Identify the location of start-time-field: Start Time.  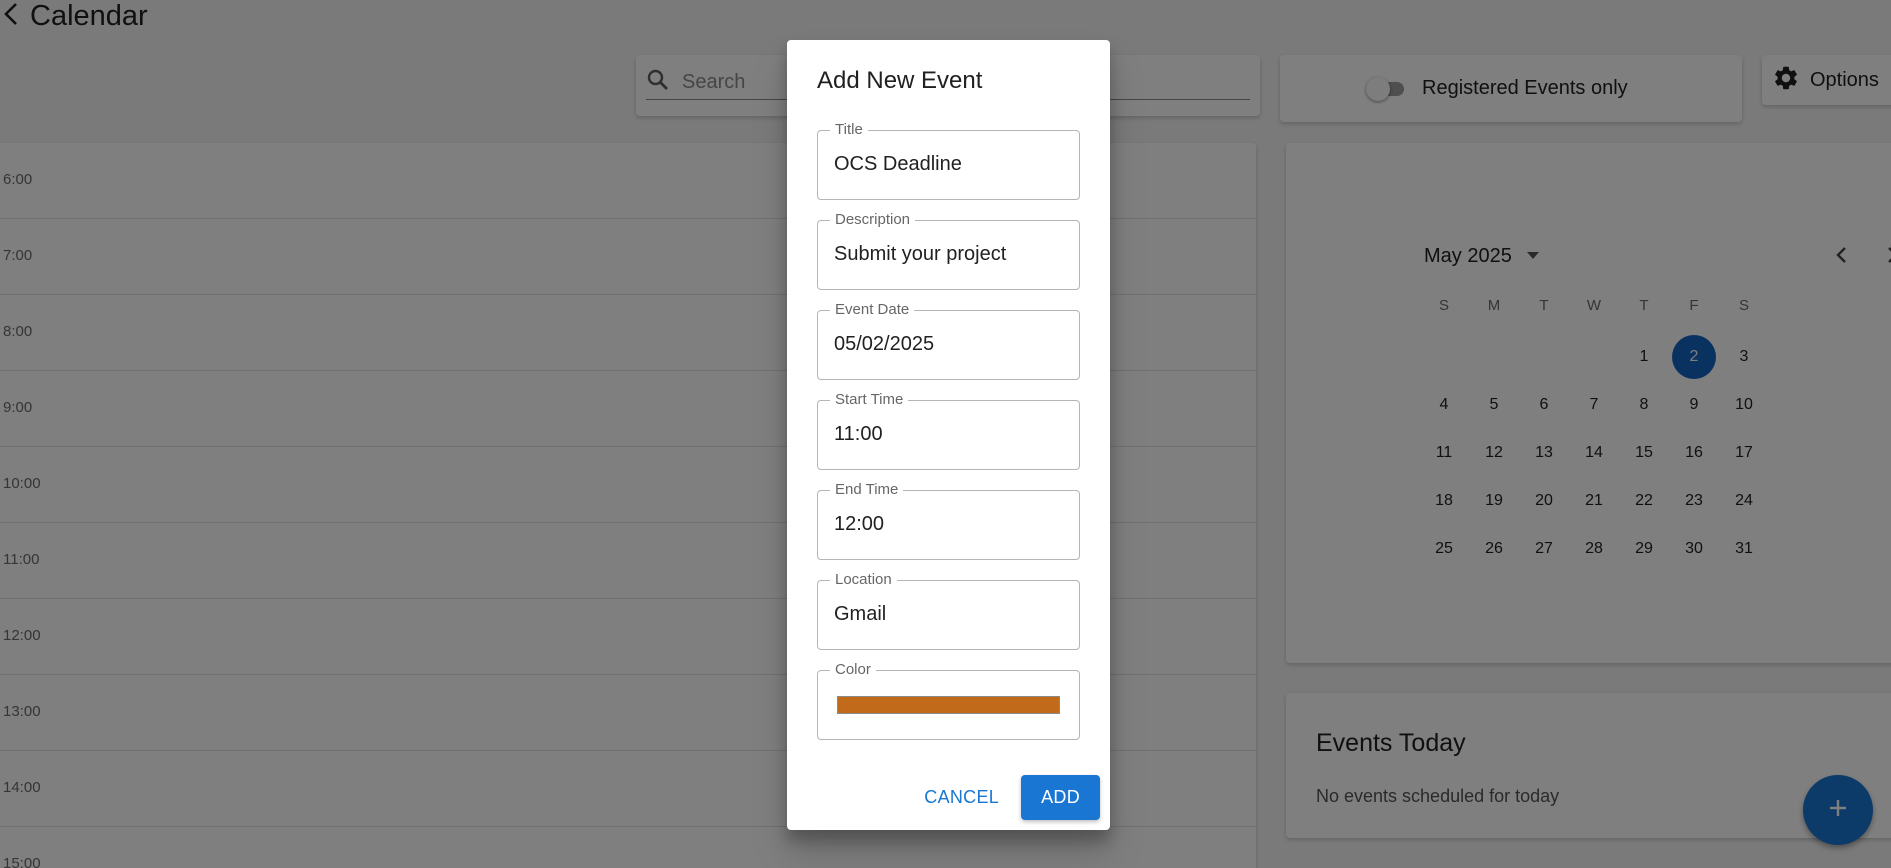
(948, 430).